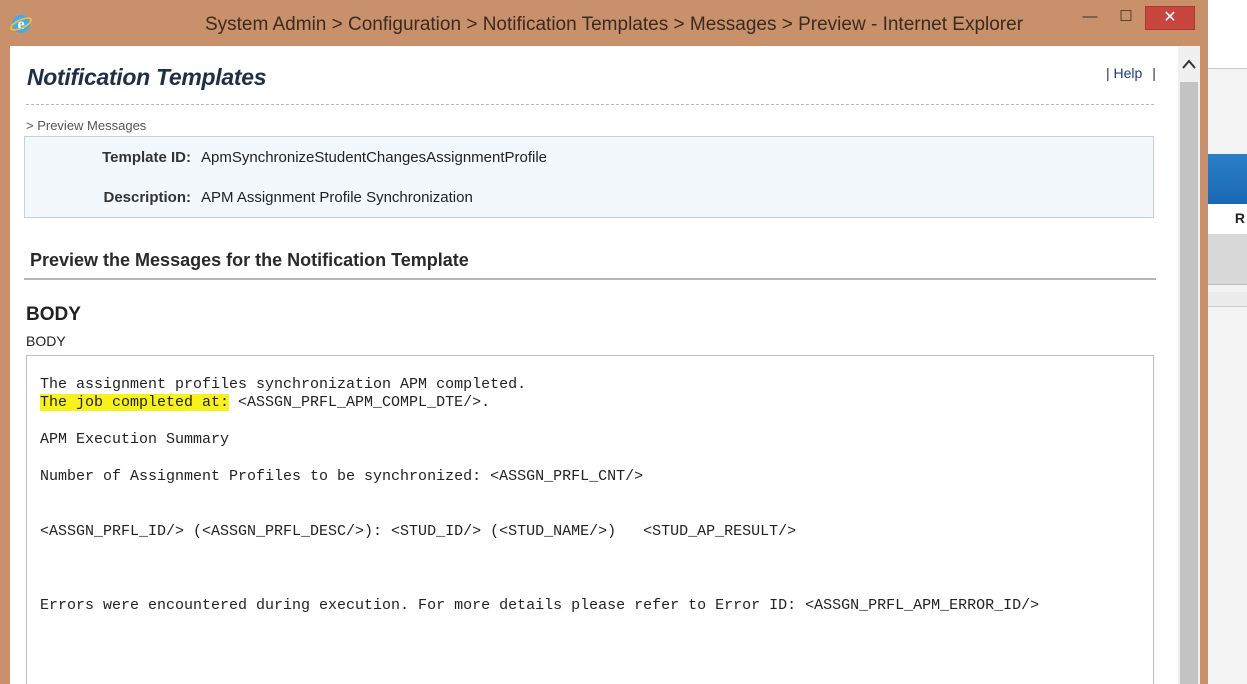 The width and height of the screenshot is (1247, 684). I want to click on description-value: APM Assignment Profile Synchronization, so click(337, 197).